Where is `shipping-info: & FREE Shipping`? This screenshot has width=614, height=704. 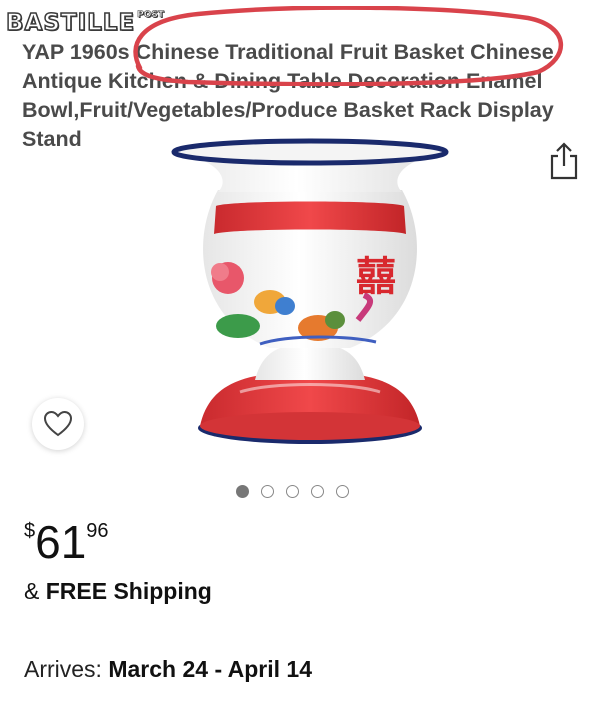 shipping-info: & FREE Shipping is located at coordinates (118, 591).